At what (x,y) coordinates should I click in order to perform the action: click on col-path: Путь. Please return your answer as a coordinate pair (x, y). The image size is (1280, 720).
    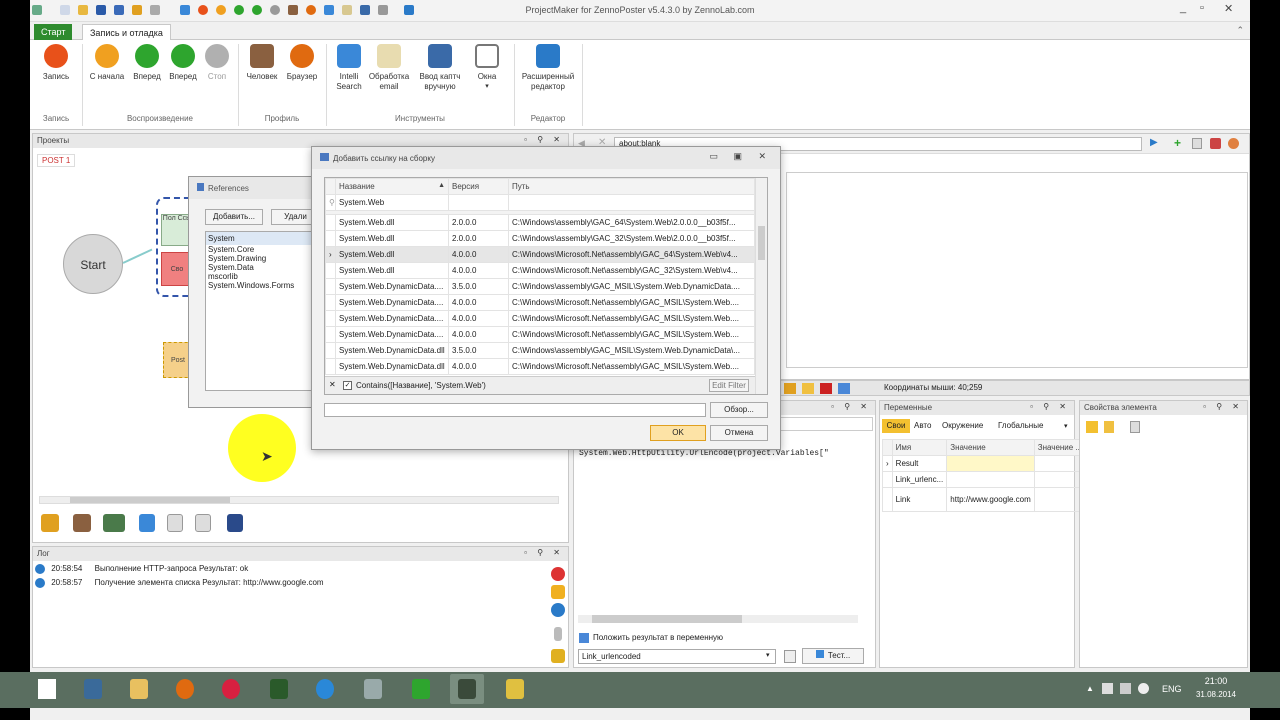
    Looking at the image, I should click on (631, 186).